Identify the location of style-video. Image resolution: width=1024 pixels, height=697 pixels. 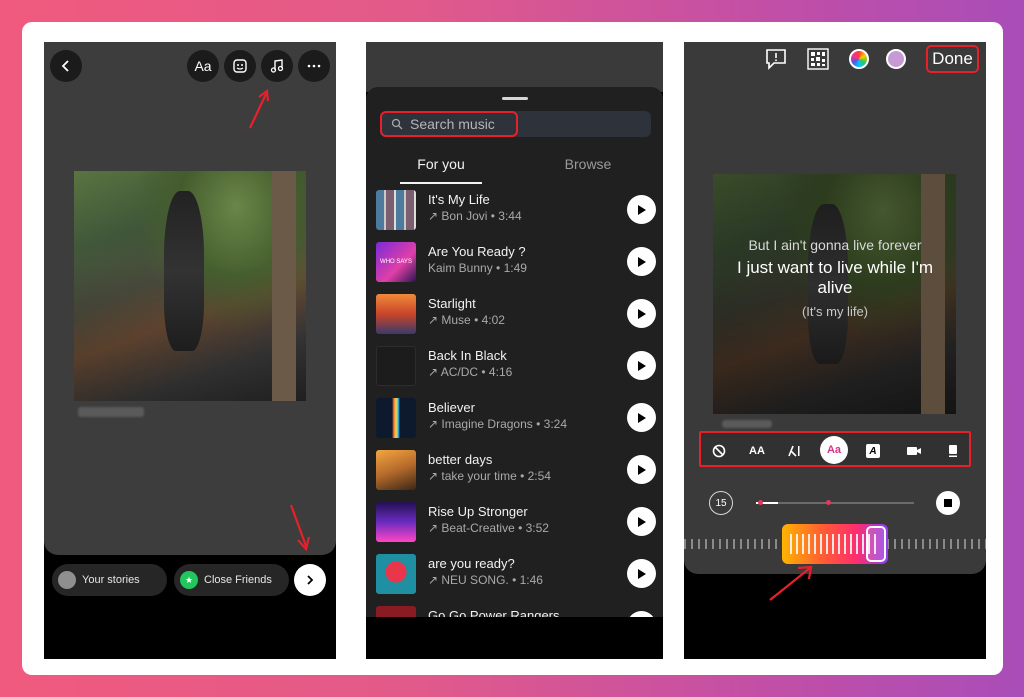
(914, 451).